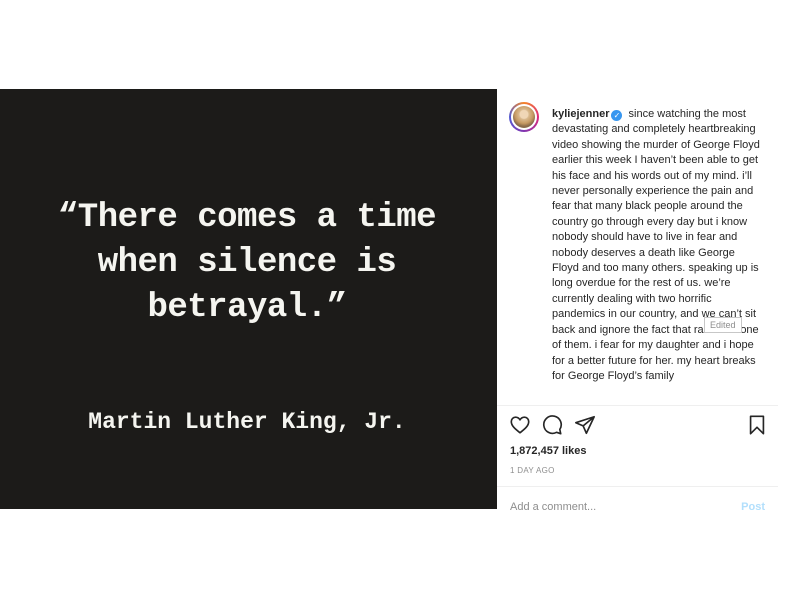 The image size is (792, 600). Describe the element at coordinates (580, 114) in the screenshot. I see `username-link: kyliejenner` at that location.